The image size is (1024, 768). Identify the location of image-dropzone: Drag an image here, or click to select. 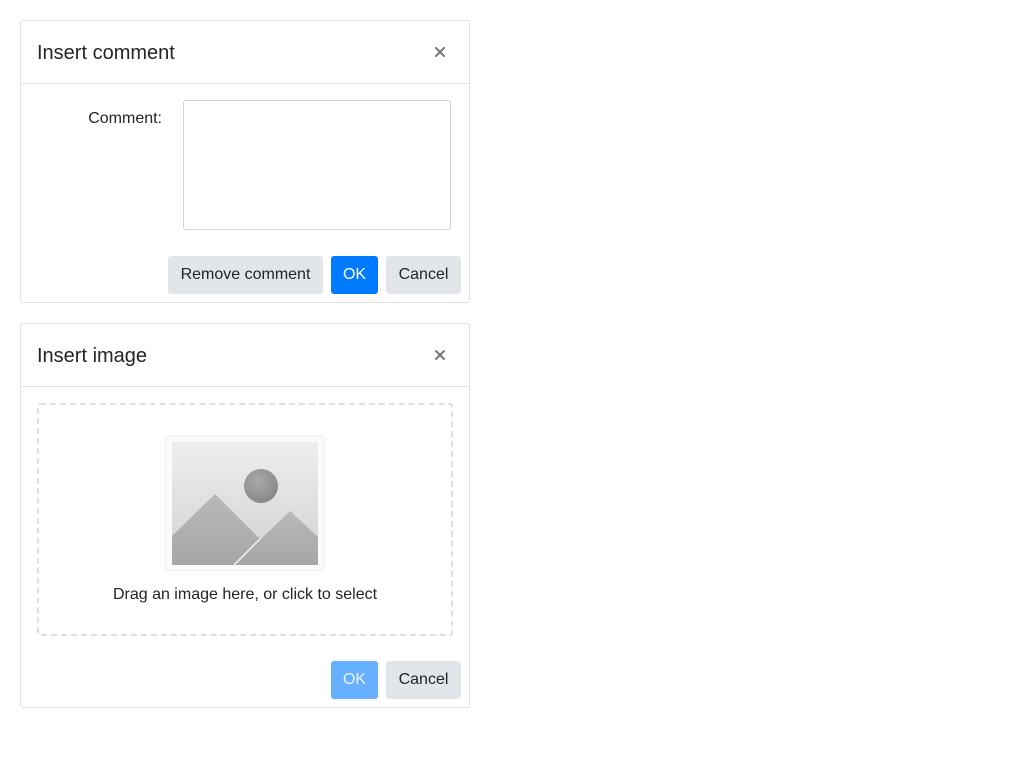
(245, 519).